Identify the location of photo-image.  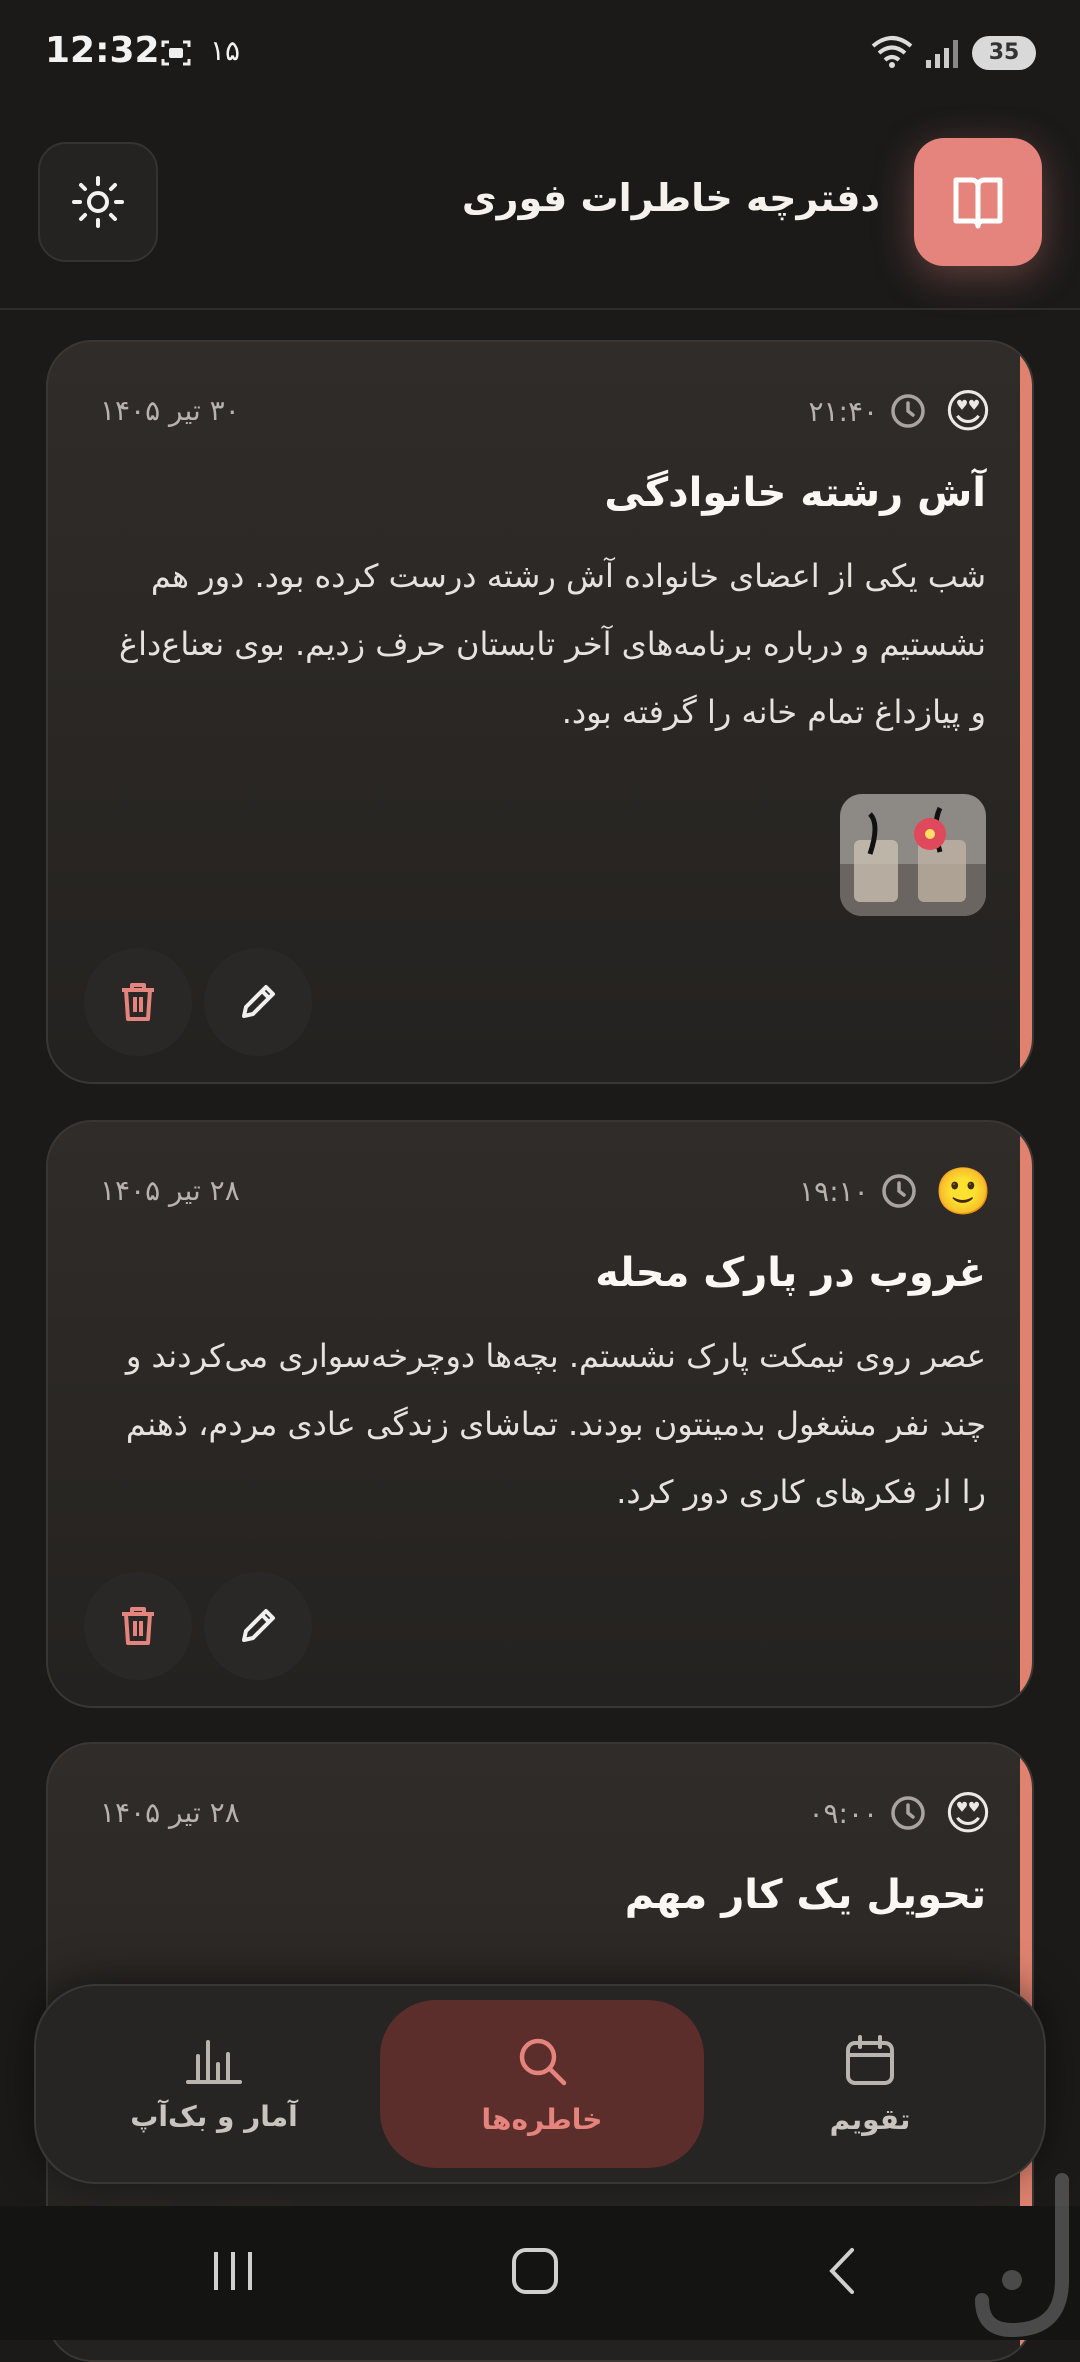
(913, 855).